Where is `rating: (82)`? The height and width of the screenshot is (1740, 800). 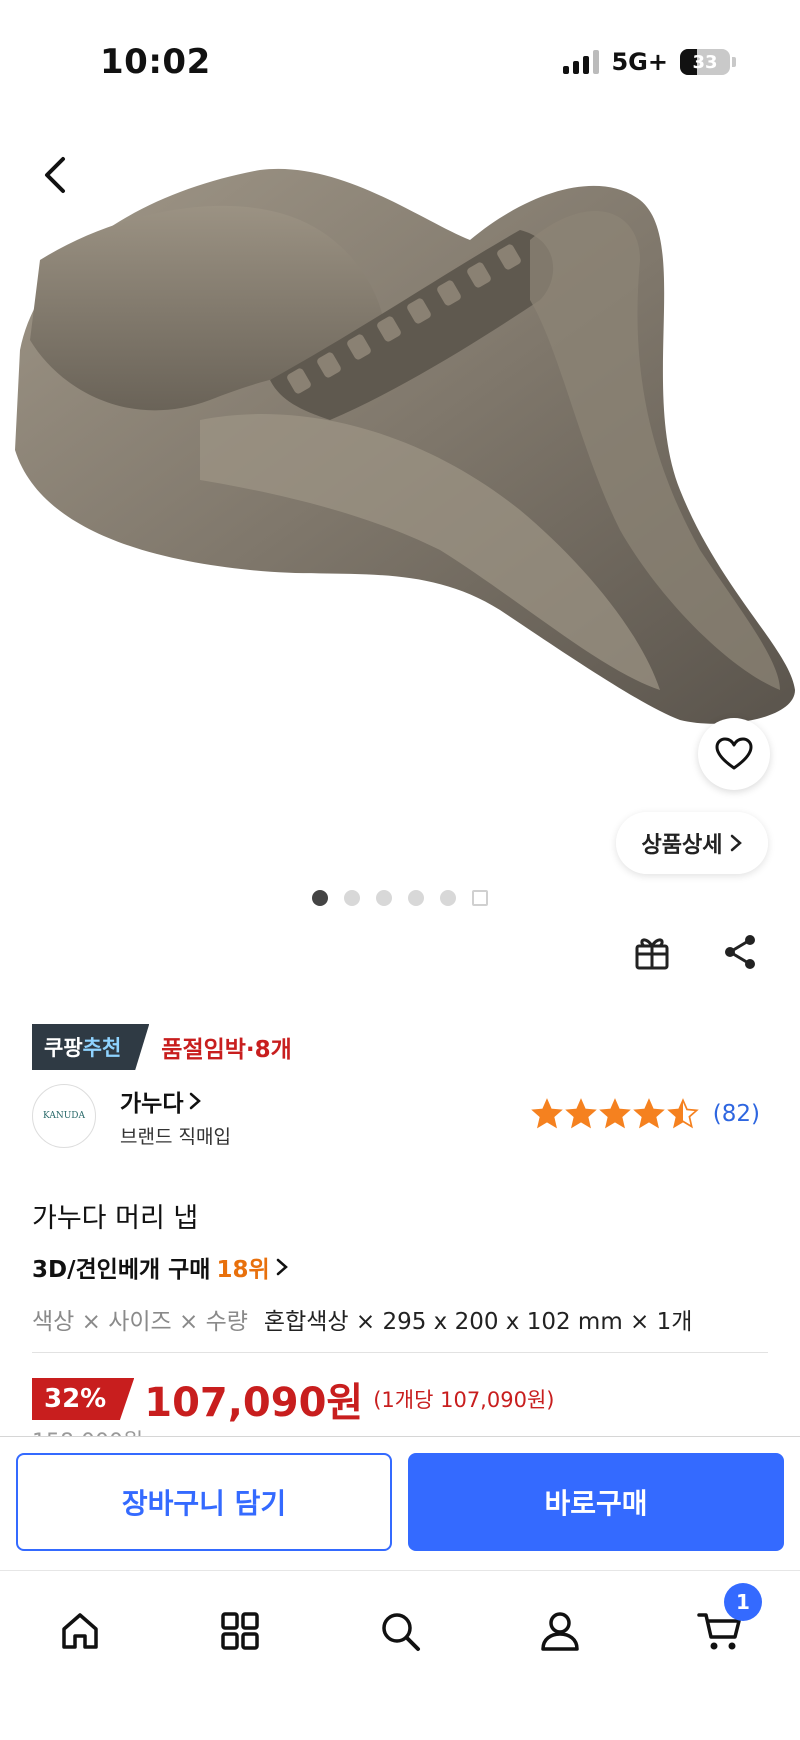
rating: (82) is located at coordinates (645, 1114).